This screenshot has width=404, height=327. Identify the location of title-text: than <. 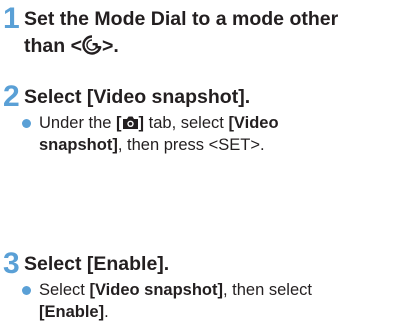
(53, 46).